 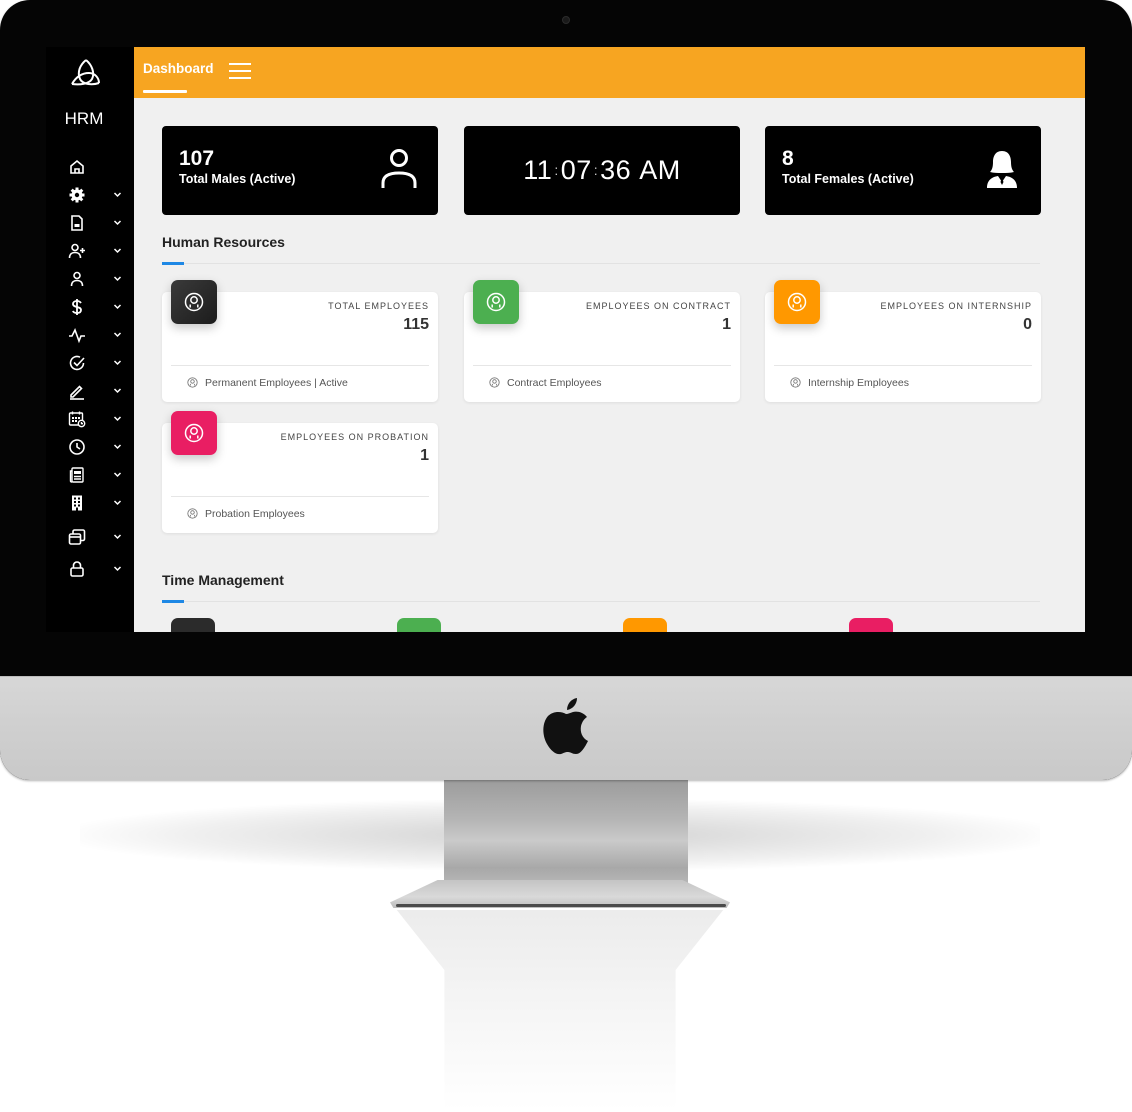 I want to click on stand-reflection, so click(x=560, y=1010).